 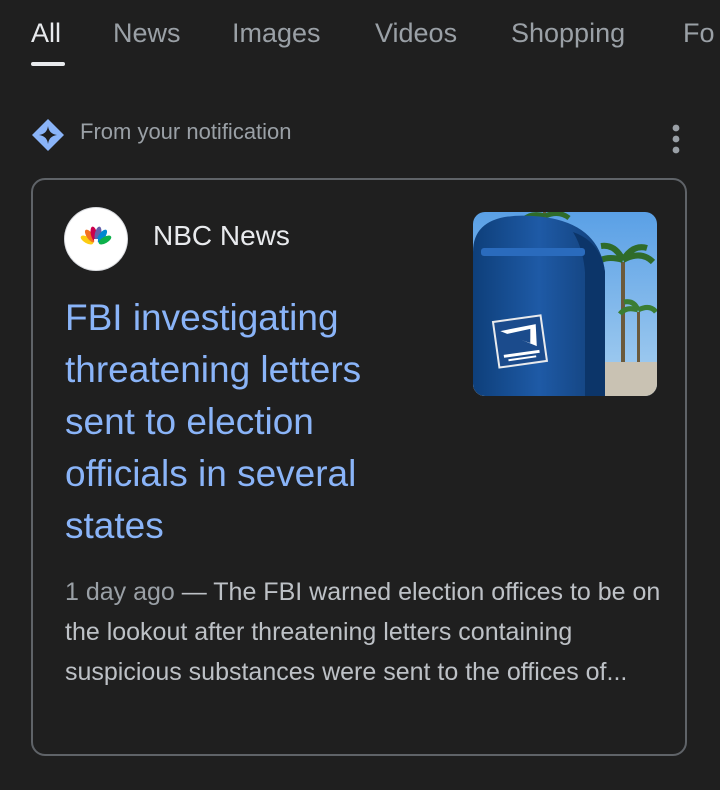 I want to click on tab-images: Images, so click(x=276, y=33).